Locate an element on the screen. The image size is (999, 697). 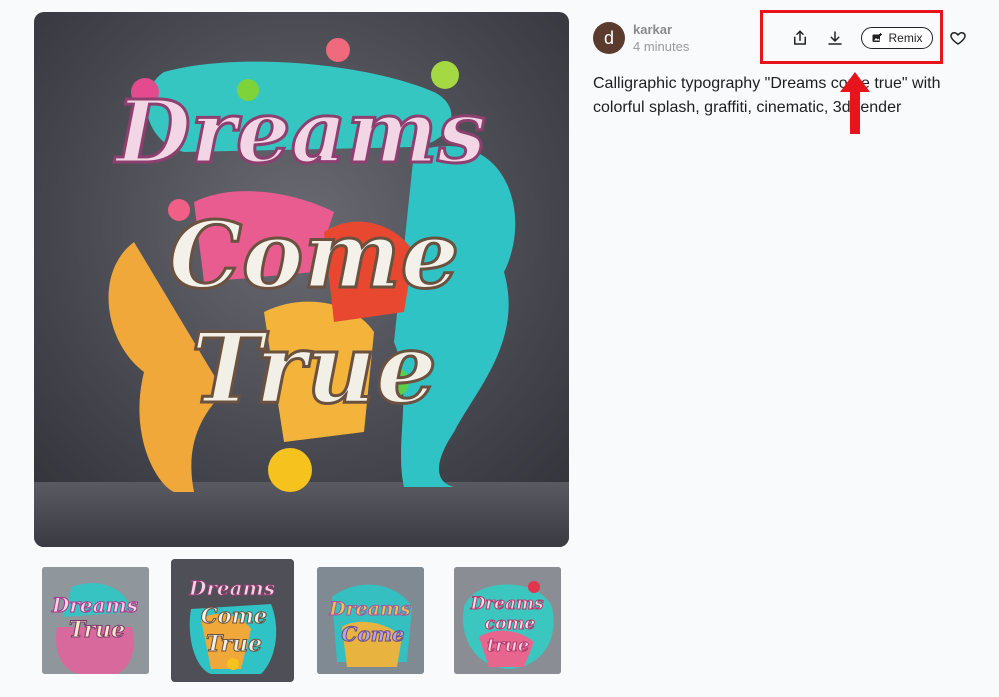
thumbnail-4-art: Dreams come true is located at coordinates (507, 620).